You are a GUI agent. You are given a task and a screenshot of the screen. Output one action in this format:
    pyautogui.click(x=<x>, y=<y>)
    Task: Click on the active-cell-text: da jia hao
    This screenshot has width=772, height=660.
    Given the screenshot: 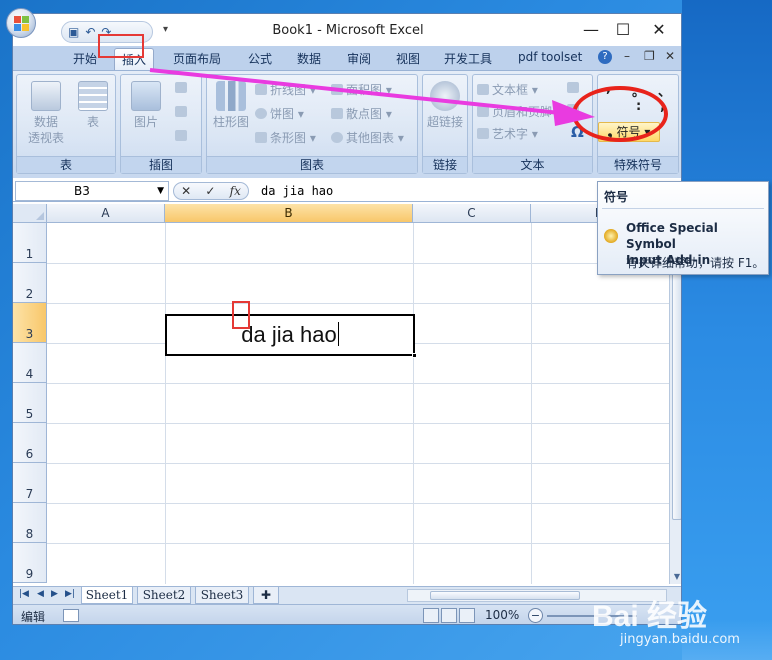 What is the action you would take?
    pyautogui.click(x=290, y=334)
    